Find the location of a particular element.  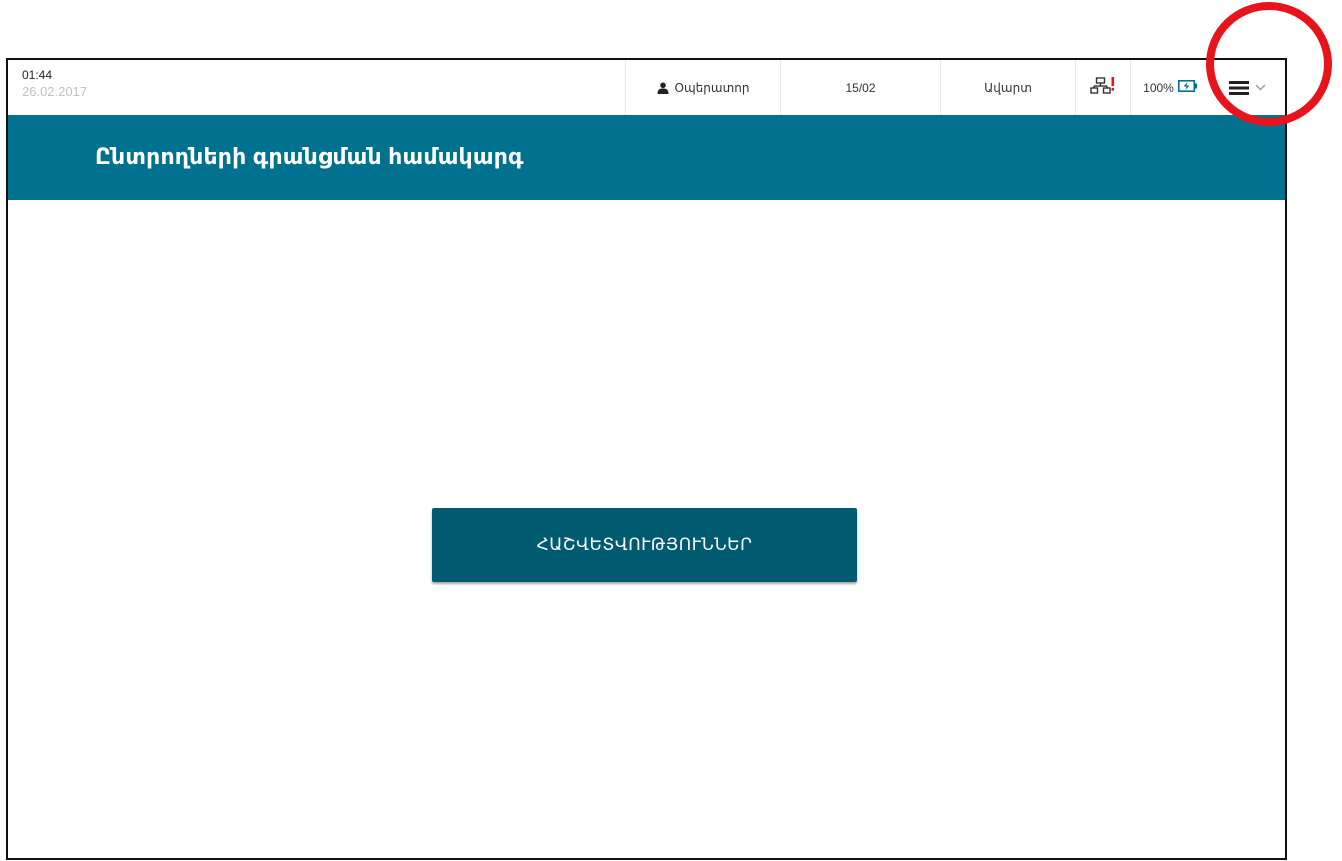

reports-button: ՀԱՇՎԵՏՎՈՒԹՅՈՒՆՆԵՐ is located at coordinates (644, 545).